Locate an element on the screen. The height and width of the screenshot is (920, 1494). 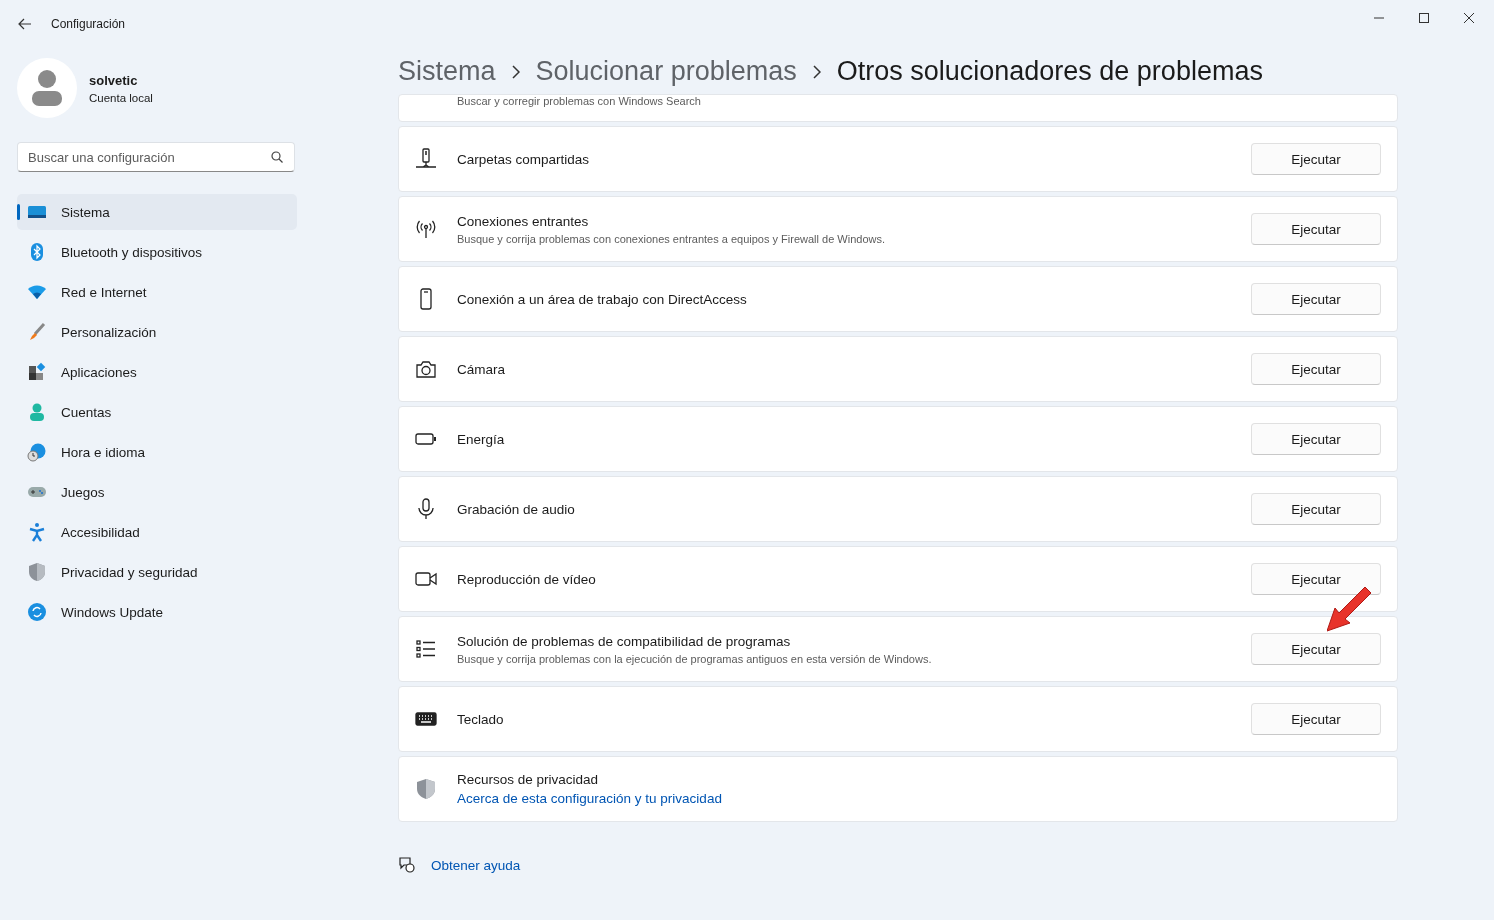
antenna-icon is located at coordinates (426, 229).